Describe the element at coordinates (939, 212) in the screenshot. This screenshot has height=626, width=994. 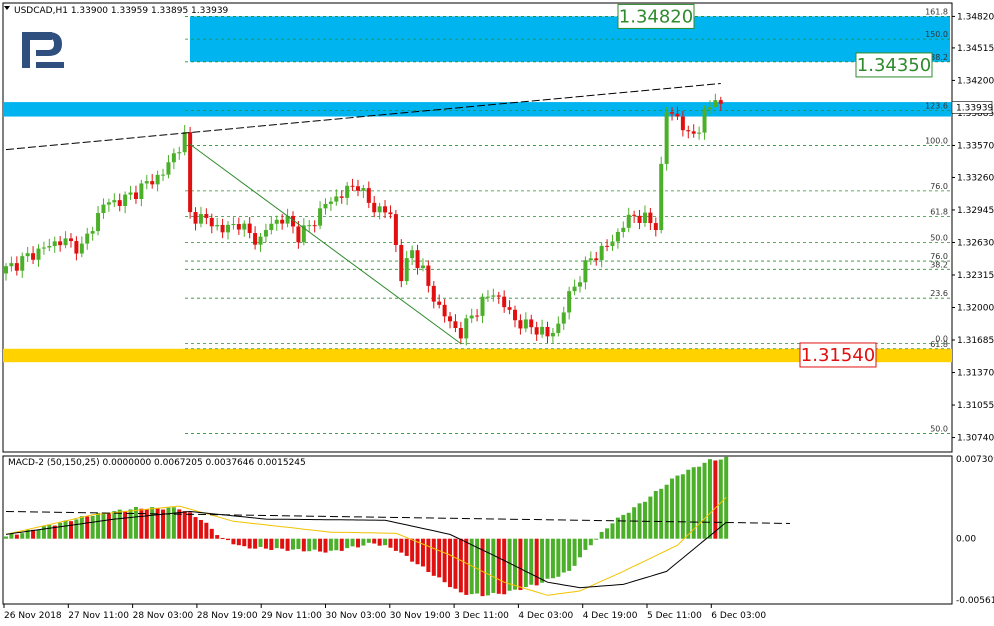
I see `fib-level-label: 61.8` at that location.